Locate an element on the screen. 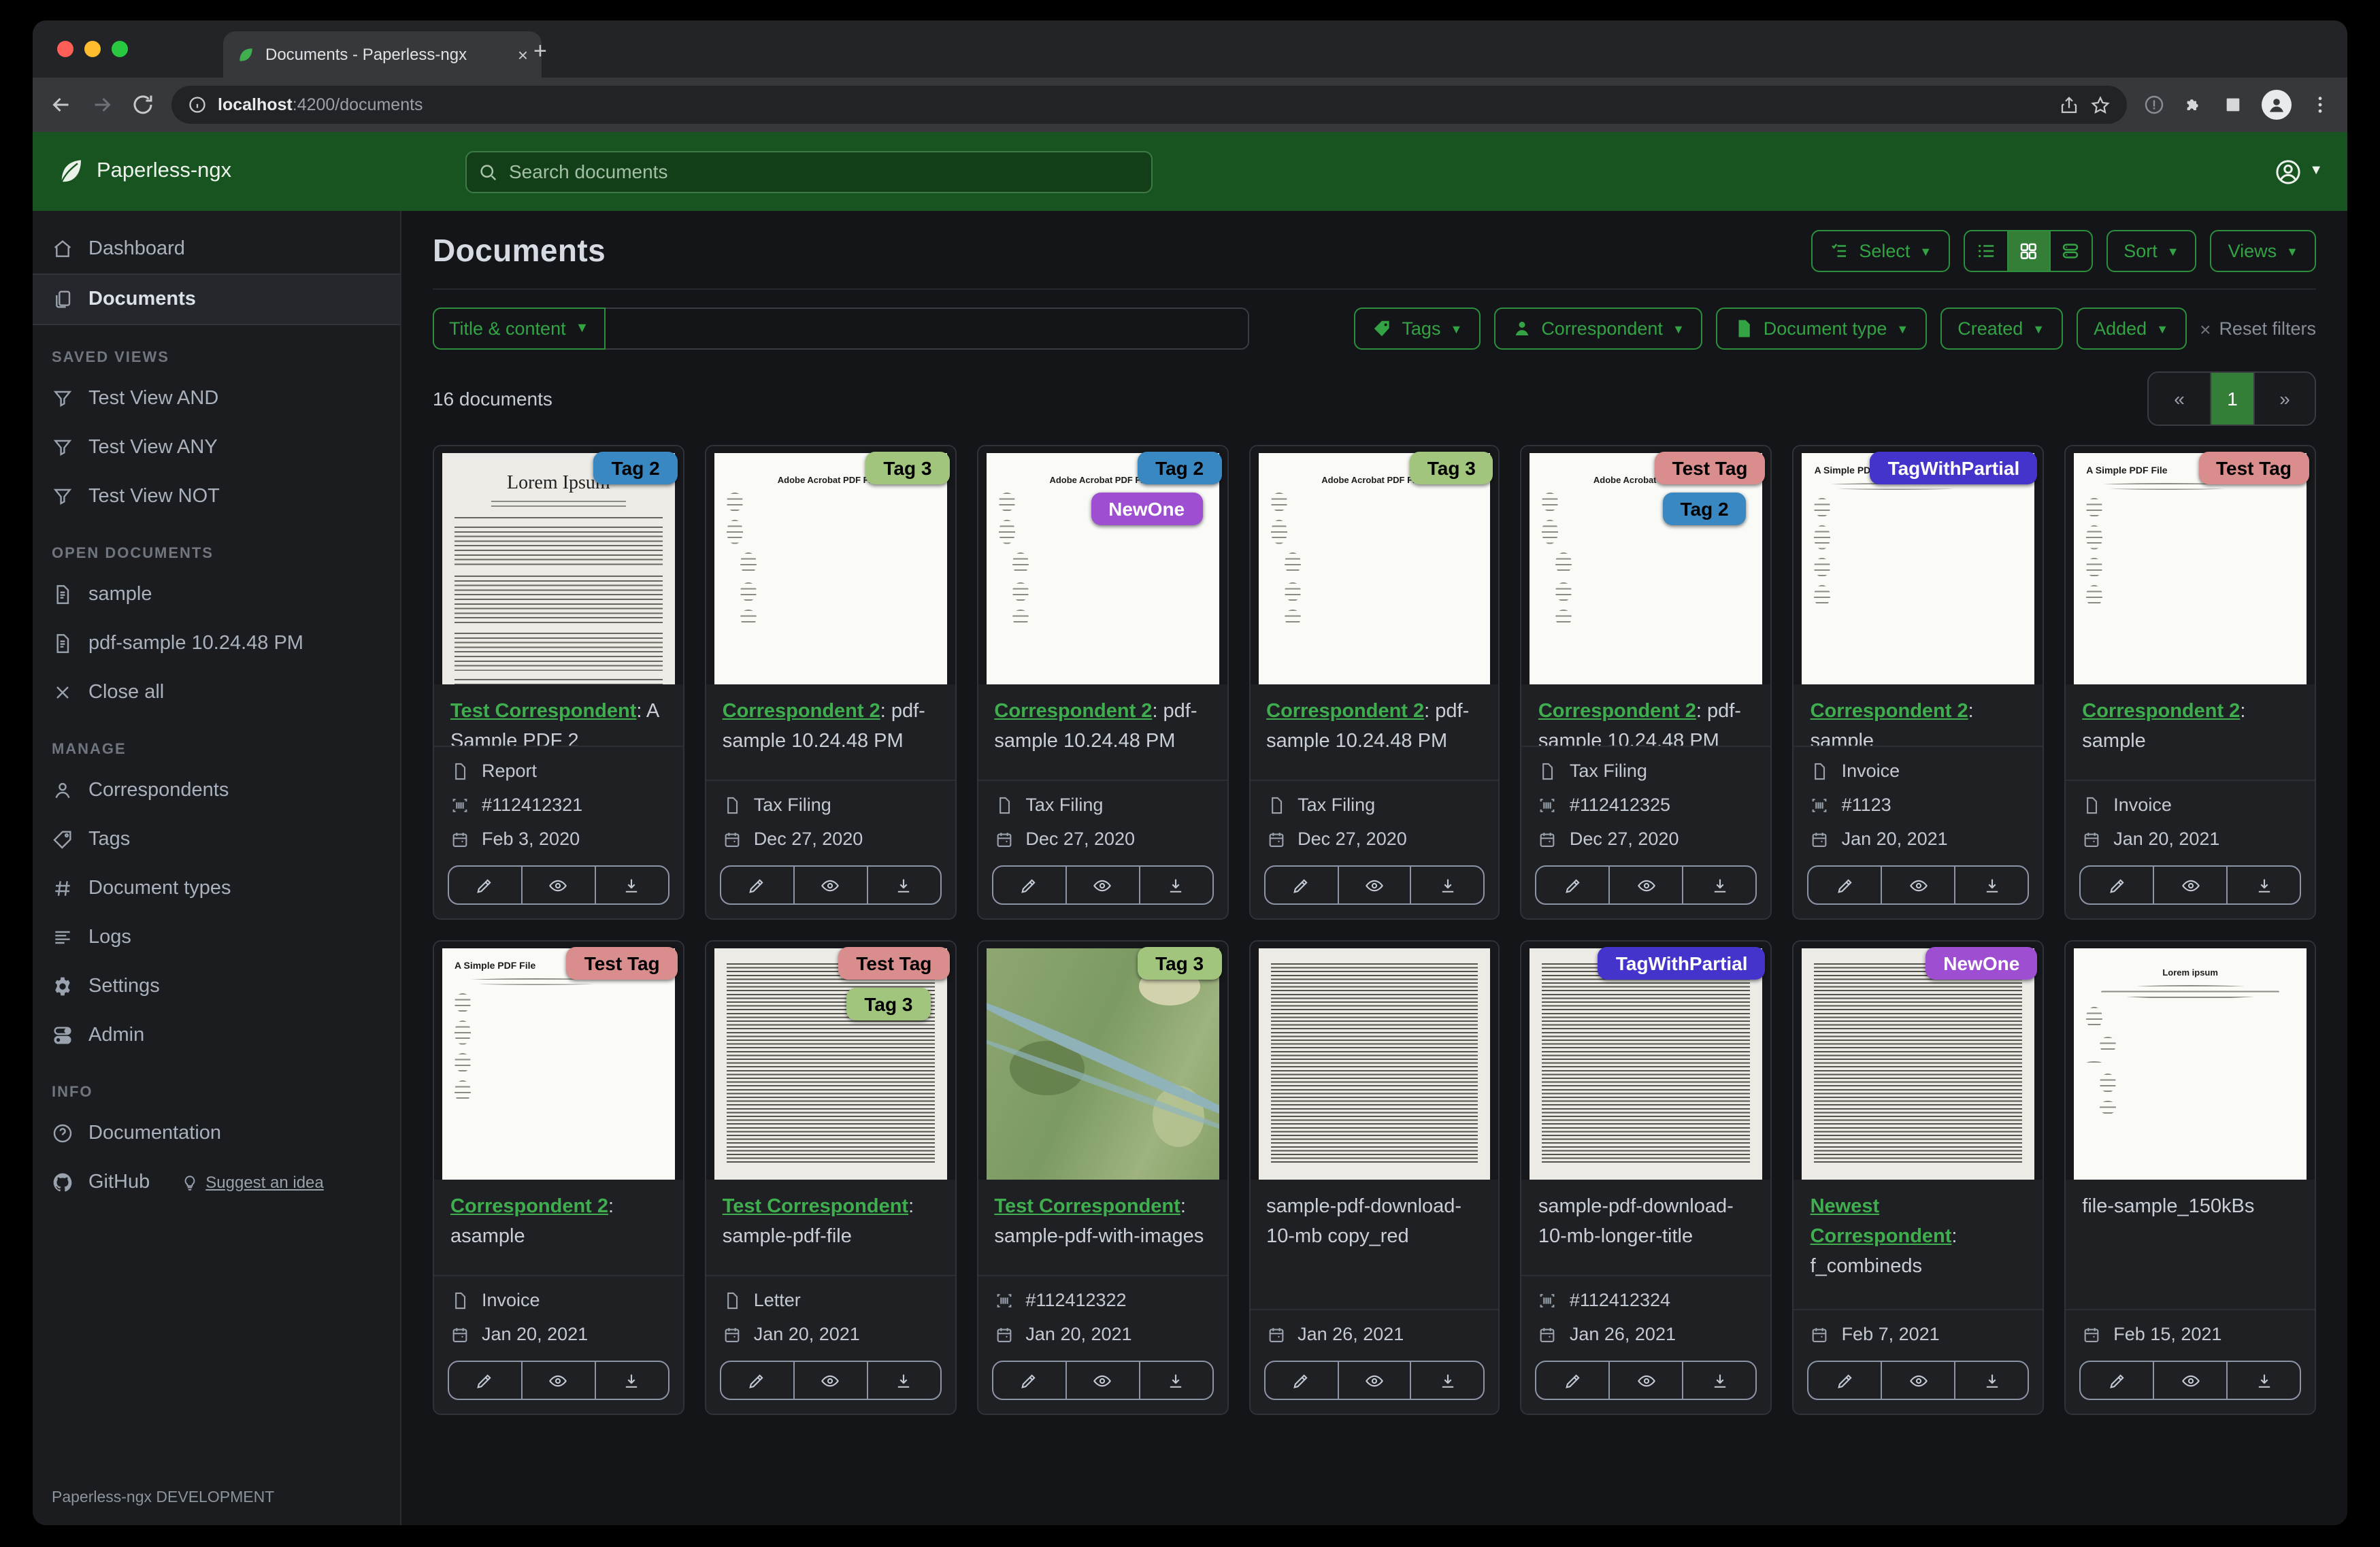 This screenshot has width=2380, height=1547. sidebar-item-sample: sample is located at coordinates (216, 594).